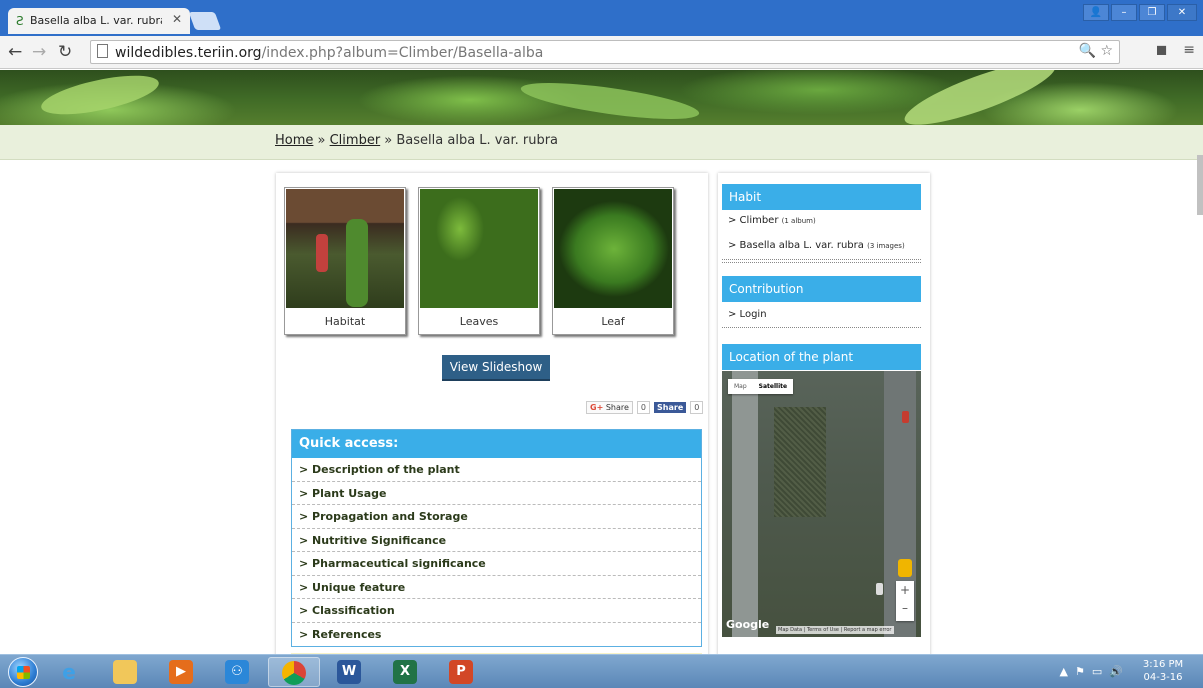 The height and width of the screenshot is (688, 1203). I want to click on habit-item-label: > Climber, so click(753, 220).